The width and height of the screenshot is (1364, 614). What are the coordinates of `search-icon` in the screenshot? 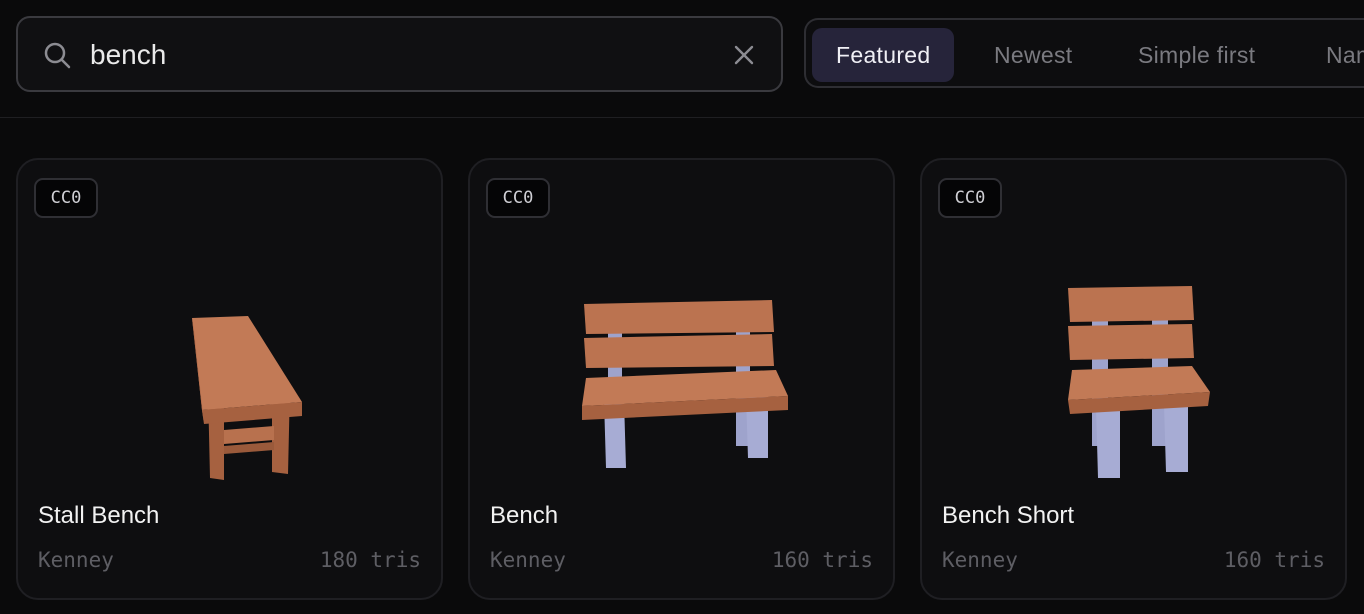 It's located at (57, 55).